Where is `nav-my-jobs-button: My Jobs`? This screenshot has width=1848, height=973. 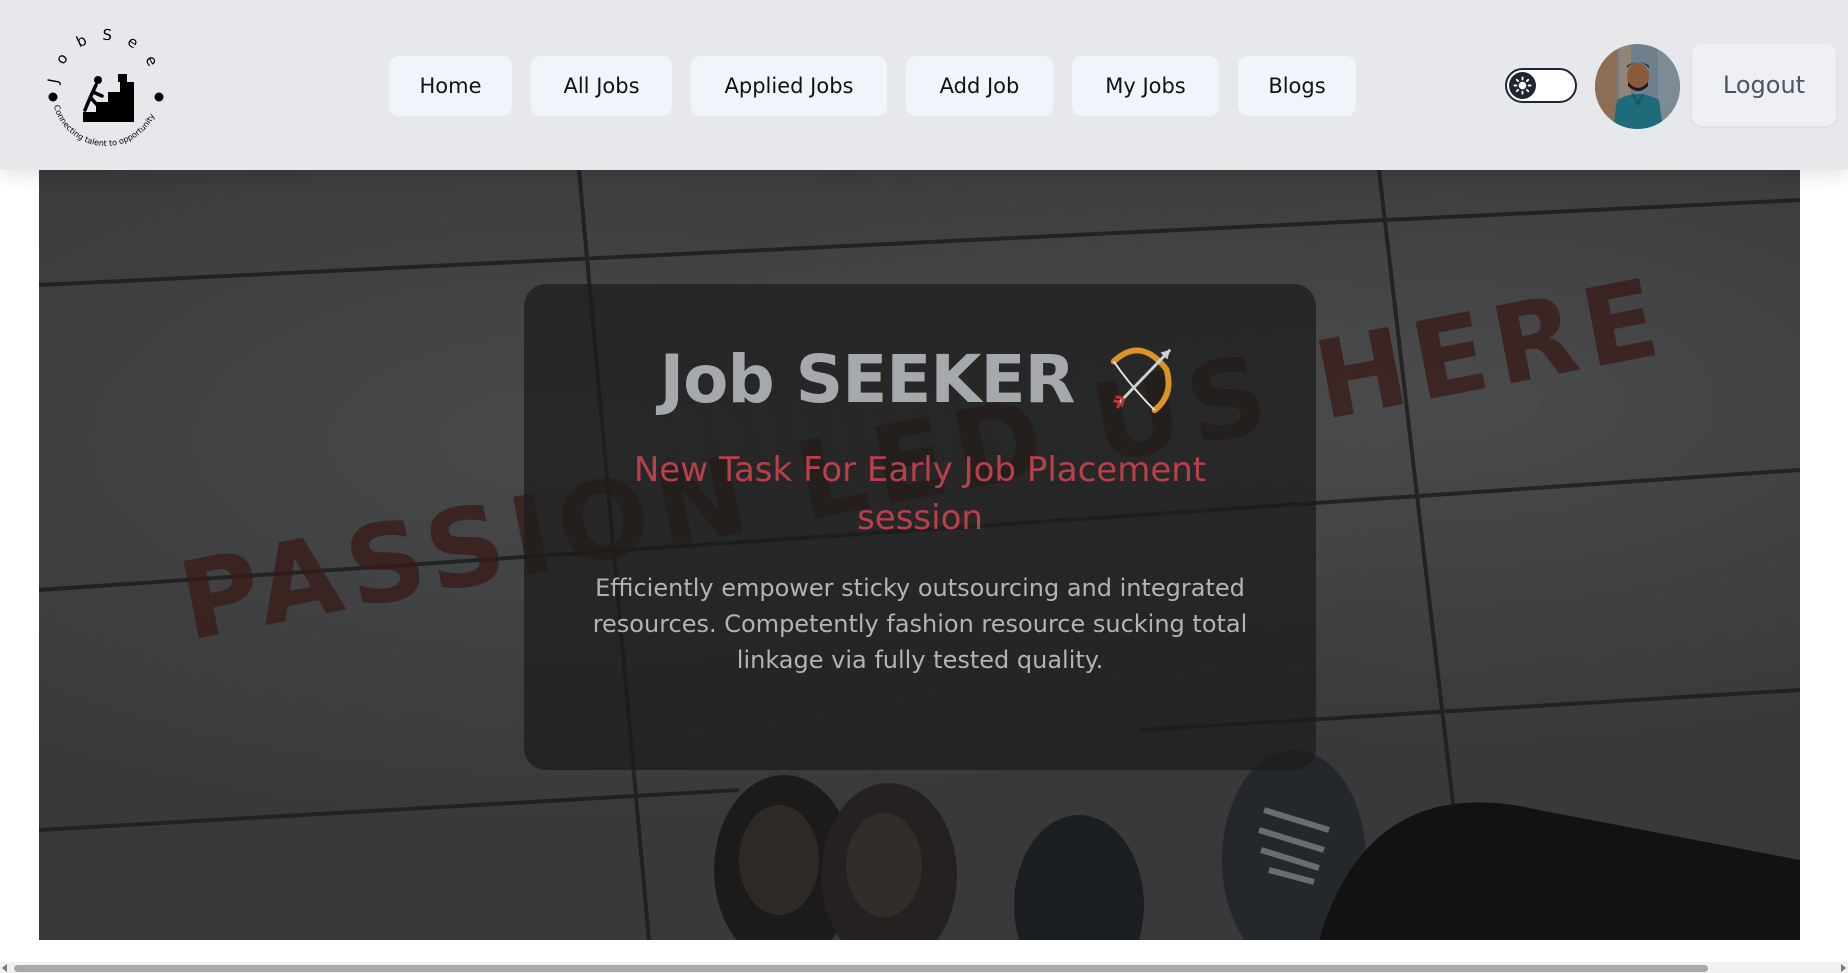 nav-my-jobs-button: My Jobs is located at coordinates (1145, 86).